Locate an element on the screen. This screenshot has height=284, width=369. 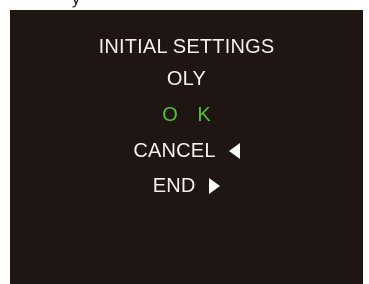
left-triangle-icon is located at coordinates (234, 150).